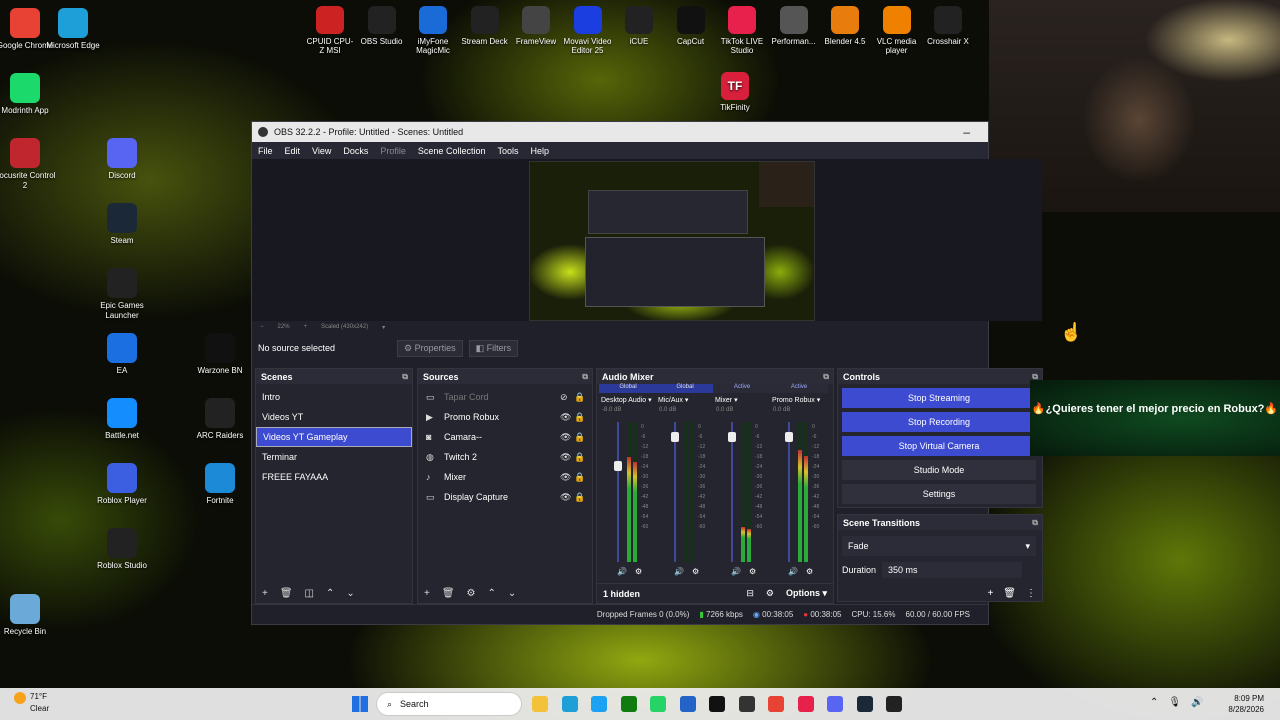  Describe the element at coordinates (588, 30) in the screenshot. I see `desktop-movavi-shortcut: Movavi Video Editor 25` at that location.